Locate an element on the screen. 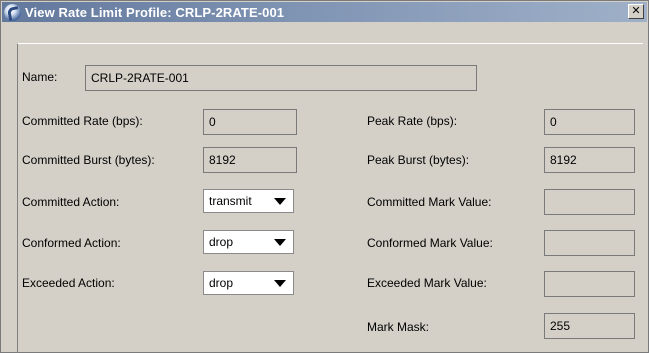 This screenshot has height=353, width=649. close-button: ✕ is located at coordinates (636, 11).